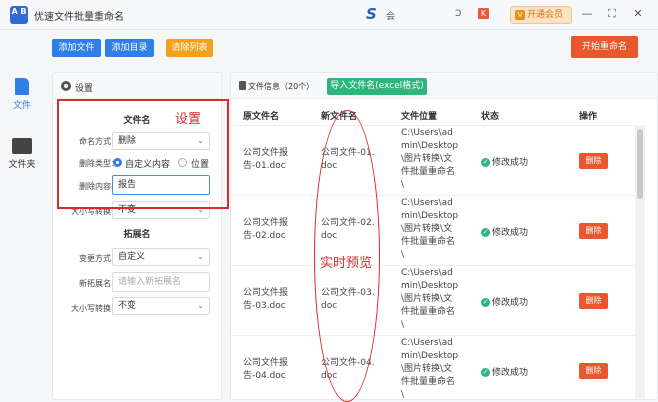  I want to click on user-logo-icon: S, so click(371, 14).